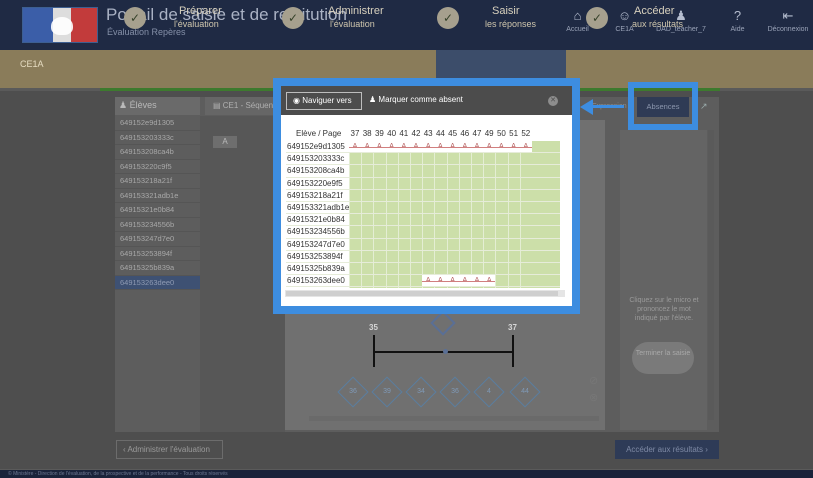 The image size is (813, 478). Describe the element at coordinates (387, 391) in the screenshot. I see `answer-option-label: 39` at that location.